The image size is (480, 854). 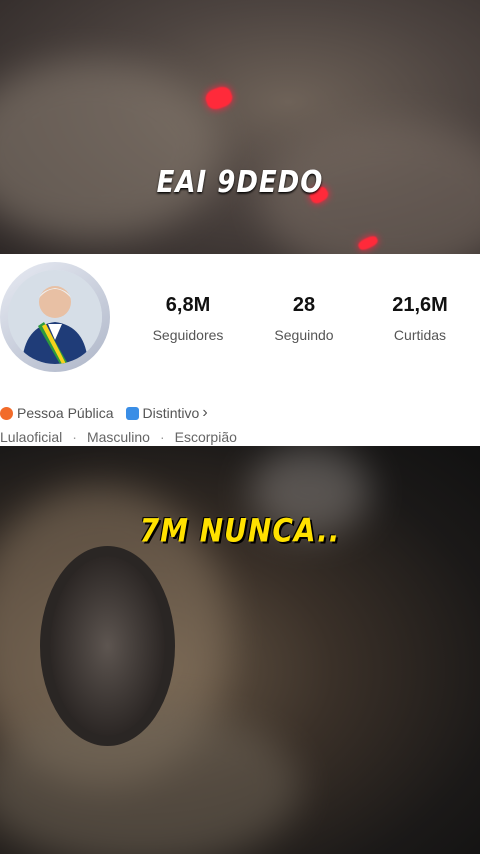 I want to click on following-label: Seguindo, so click(x=304, y=335).